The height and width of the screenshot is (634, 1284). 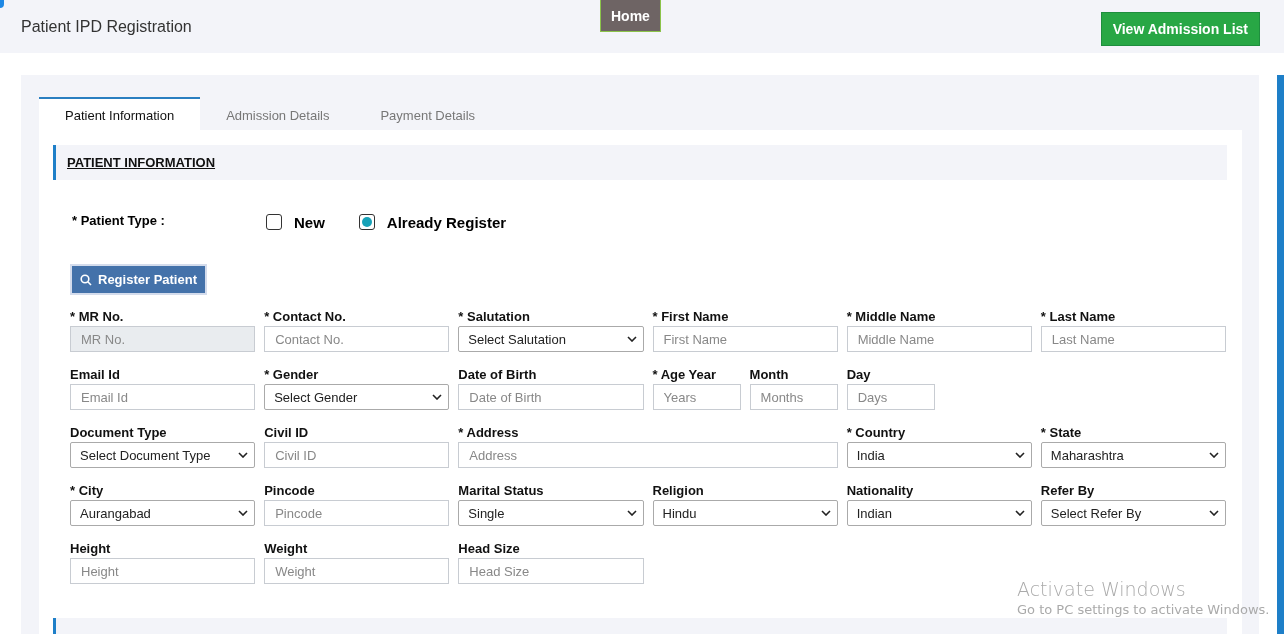 I want to click on field-label: * City, so click(x=87, y=491).